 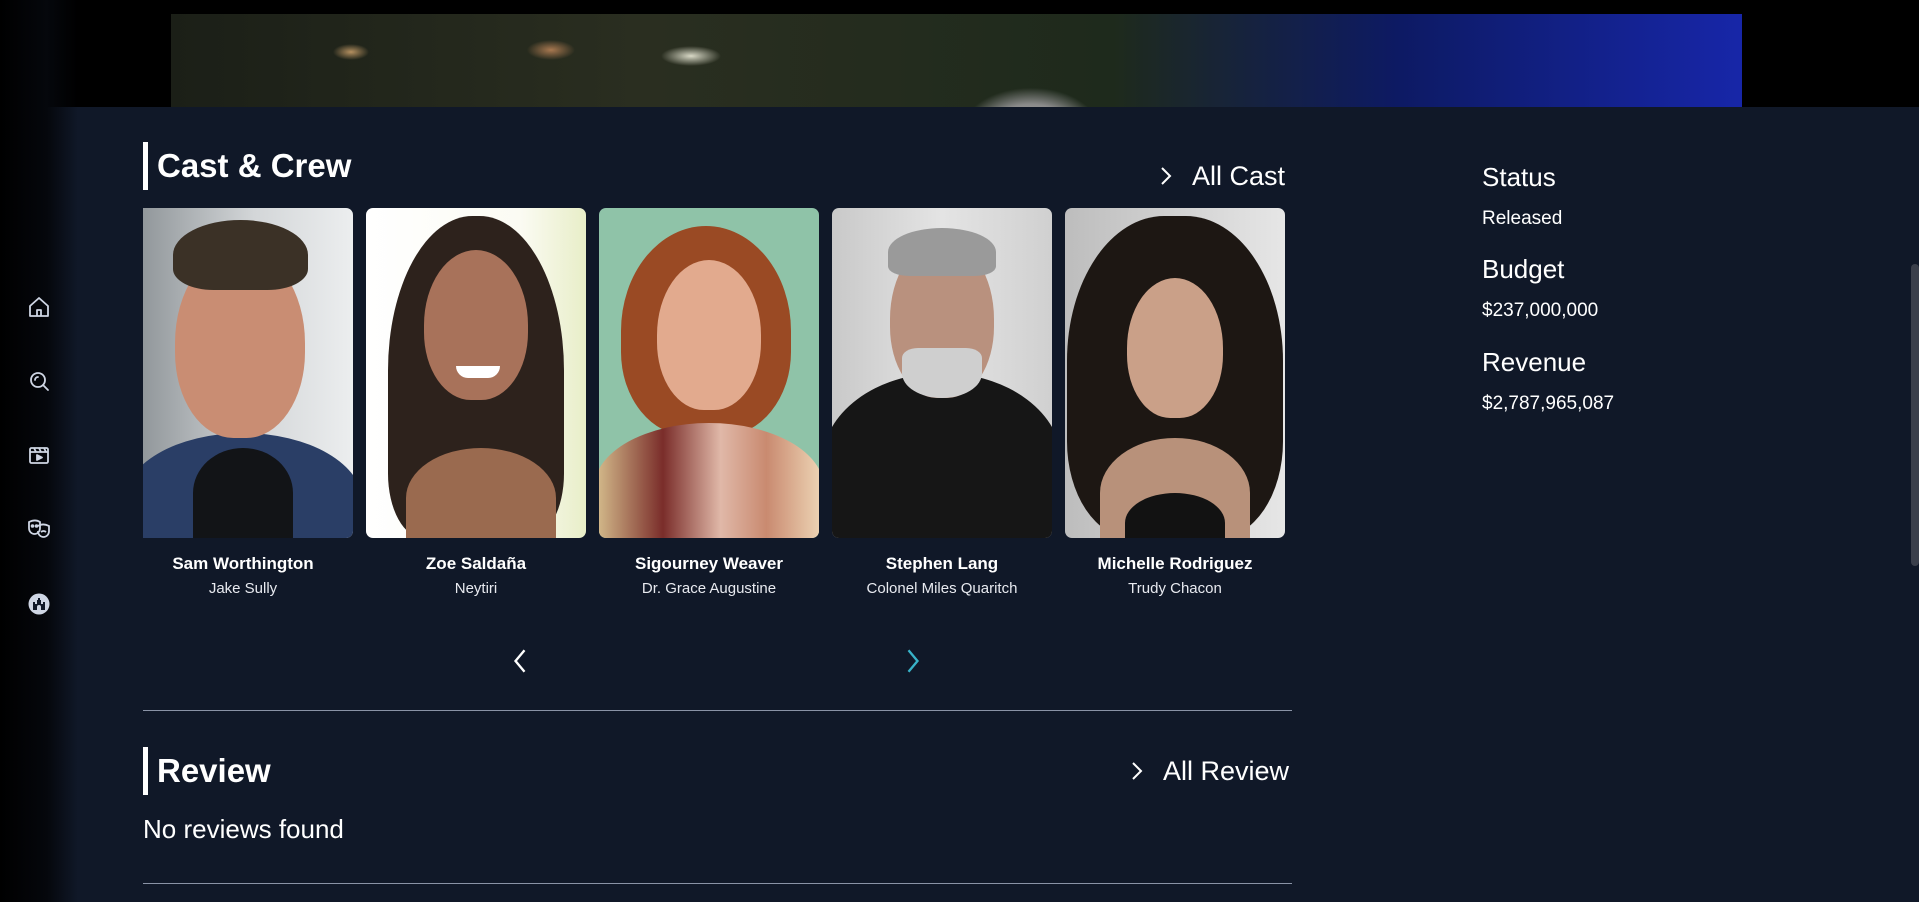 I want to click on revenue-label: Revenue, so click(x=1534, y=362).